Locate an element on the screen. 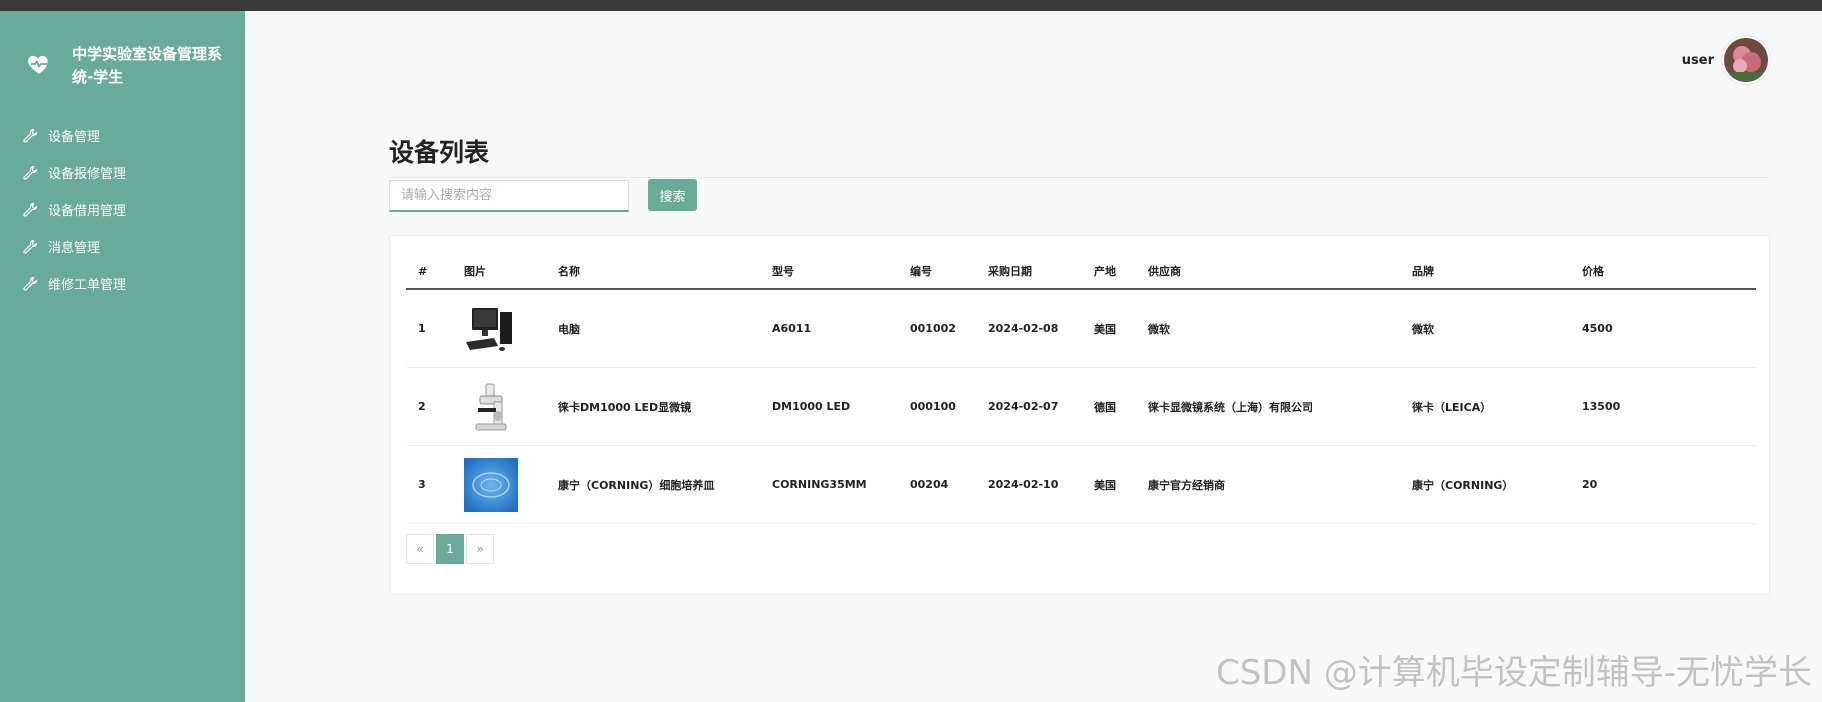 This screenshot has width=1822, height=702. user-name: user is located at coordinates (1697, 60).